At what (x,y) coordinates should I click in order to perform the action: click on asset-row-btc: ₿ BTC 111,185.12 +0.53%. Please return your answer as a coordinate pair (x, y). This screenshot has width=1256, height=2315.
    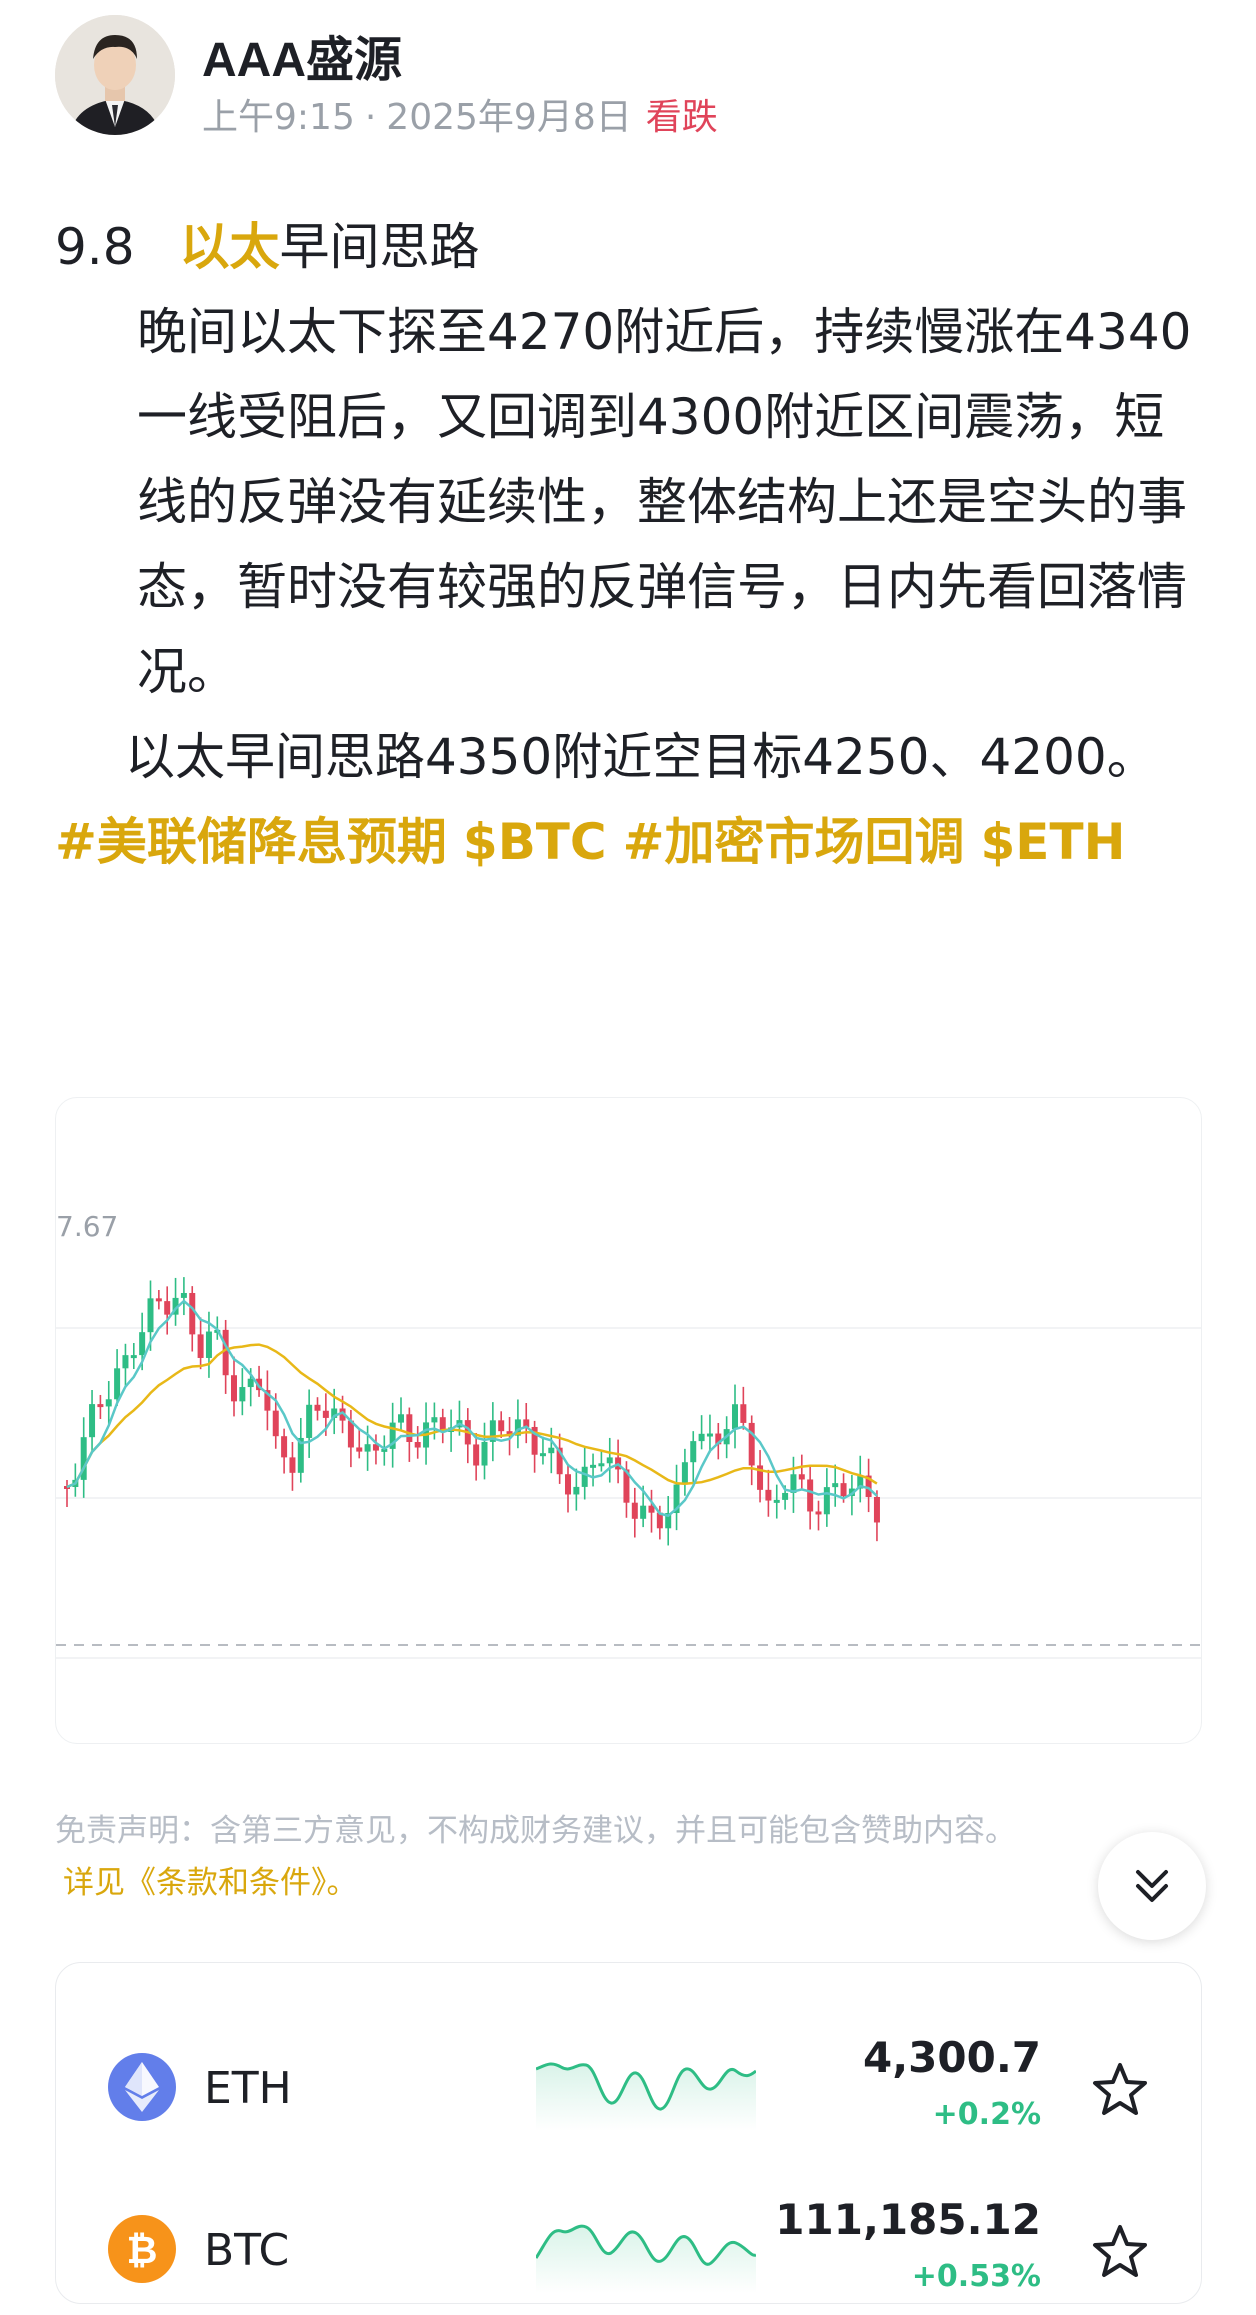
    Looking at the image, I should click on (628, 2255).